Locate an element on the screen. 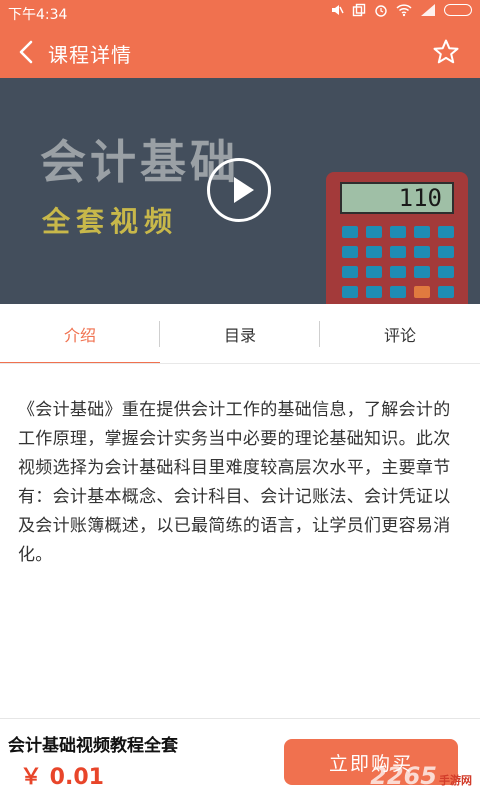 This screenshot has width=480, height=800. status-icons is located at coordinates (401, 10).